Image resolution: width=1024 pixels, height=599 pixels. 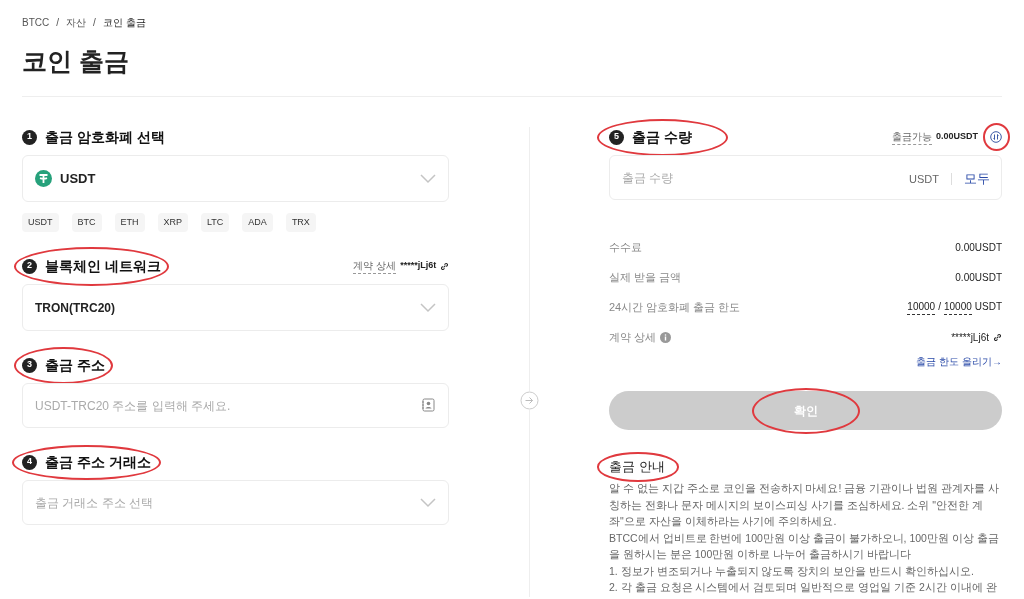 I want to click on address-field: USDT-TRC20 주소를 입력해 주세요., so click(x=236, y=405).